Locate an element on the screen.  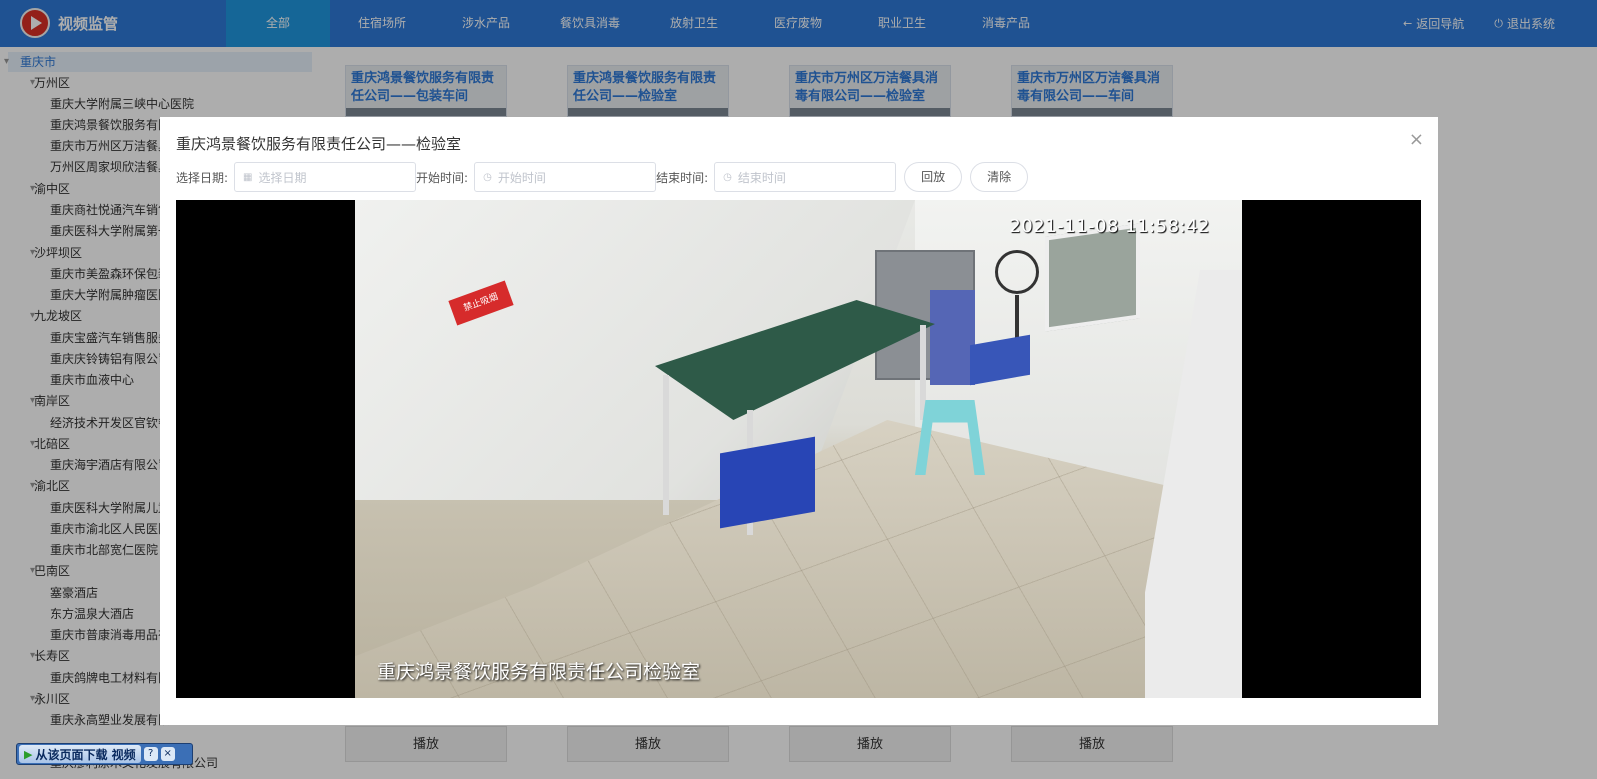
start-time-placeholder: 开始时间 is located at coordinates (521, 177).